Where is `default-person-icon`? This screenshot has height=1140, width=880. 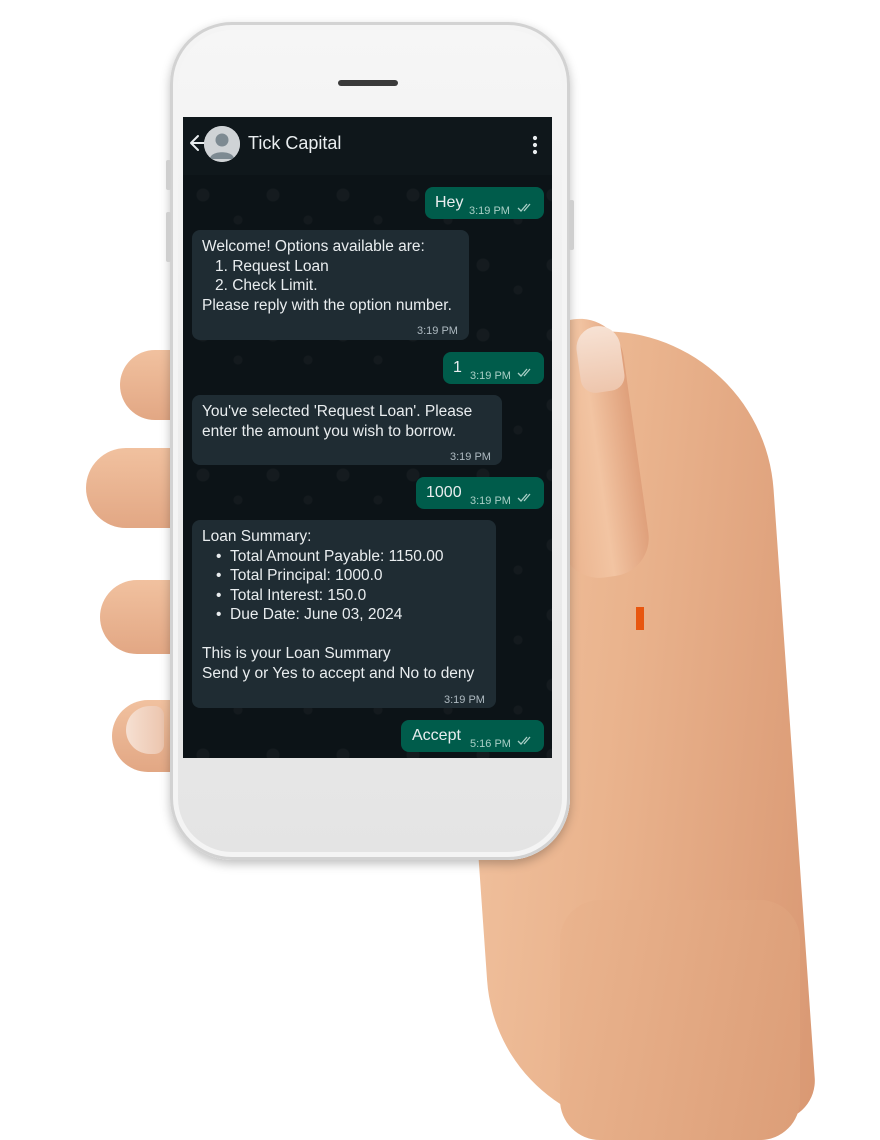
default-person-icon is located at coordinates (222, 144).